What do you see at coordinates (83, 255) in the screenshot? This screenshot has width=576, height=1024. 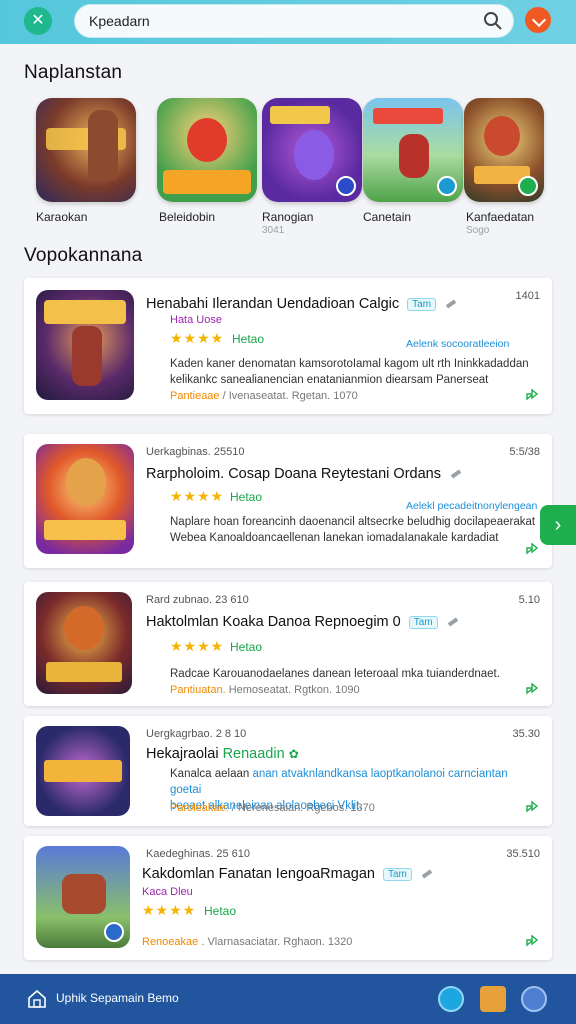 I see `list-section-title: Vopokannana` at bounding box center [83, 255].